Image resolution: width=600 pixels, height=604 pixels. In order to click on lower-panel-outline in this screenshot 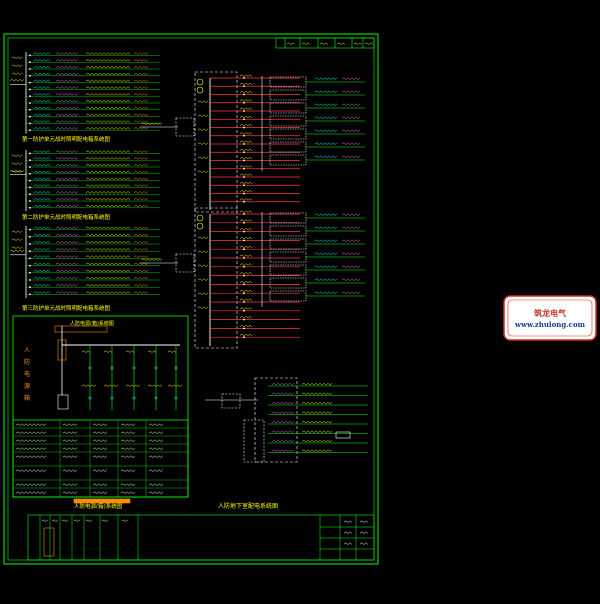, I will do `click(276, 420)`.